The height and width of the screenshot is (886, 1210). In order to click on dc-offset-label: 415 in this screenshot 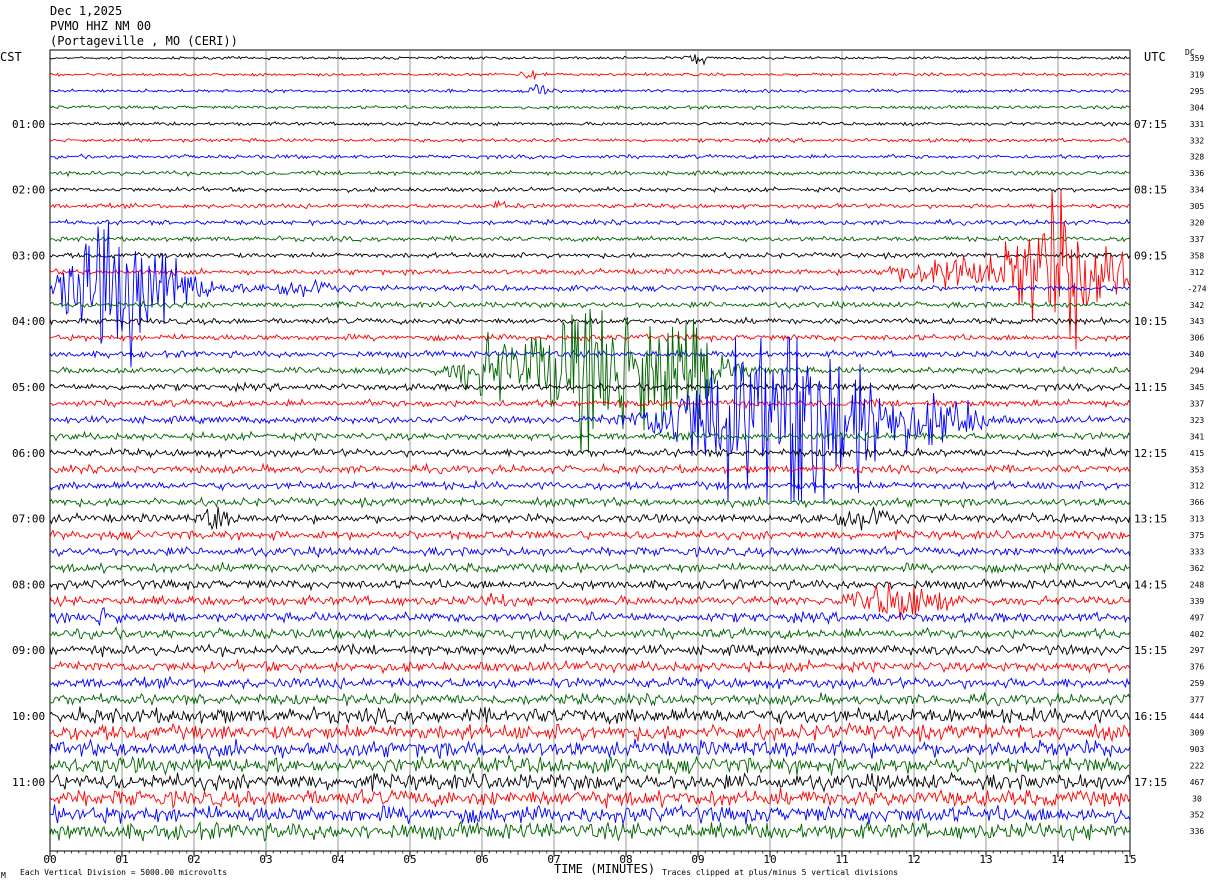, I will do `click(1197, 453)`.